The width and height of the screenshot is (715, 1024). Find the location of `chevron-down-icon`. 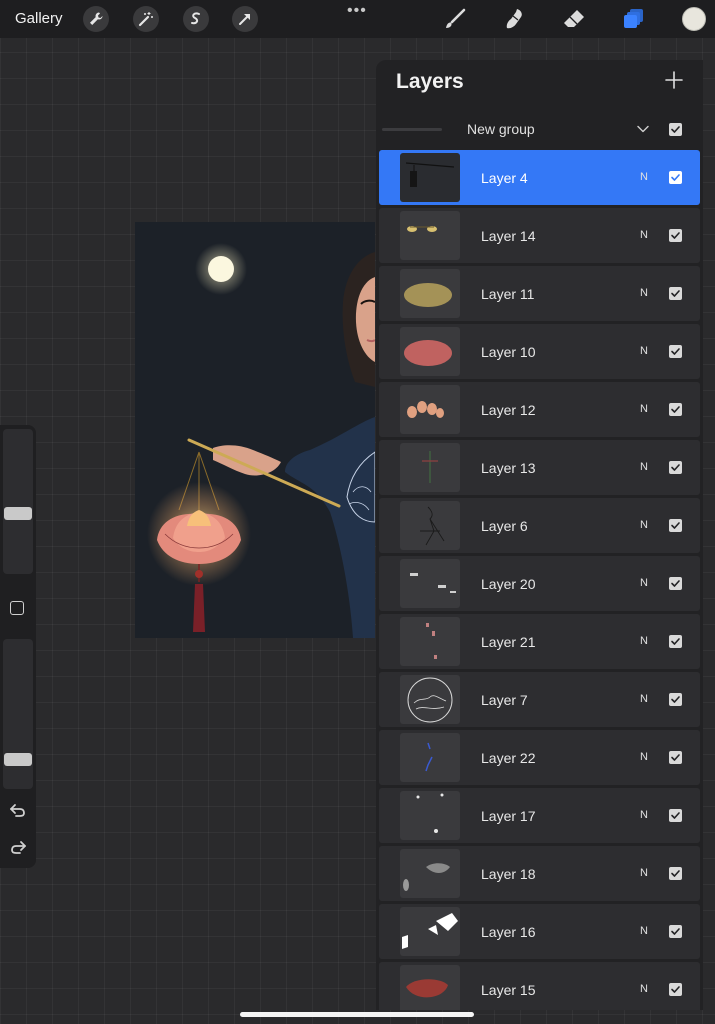

chevron-down-icon is located at coordinates (643, 129).